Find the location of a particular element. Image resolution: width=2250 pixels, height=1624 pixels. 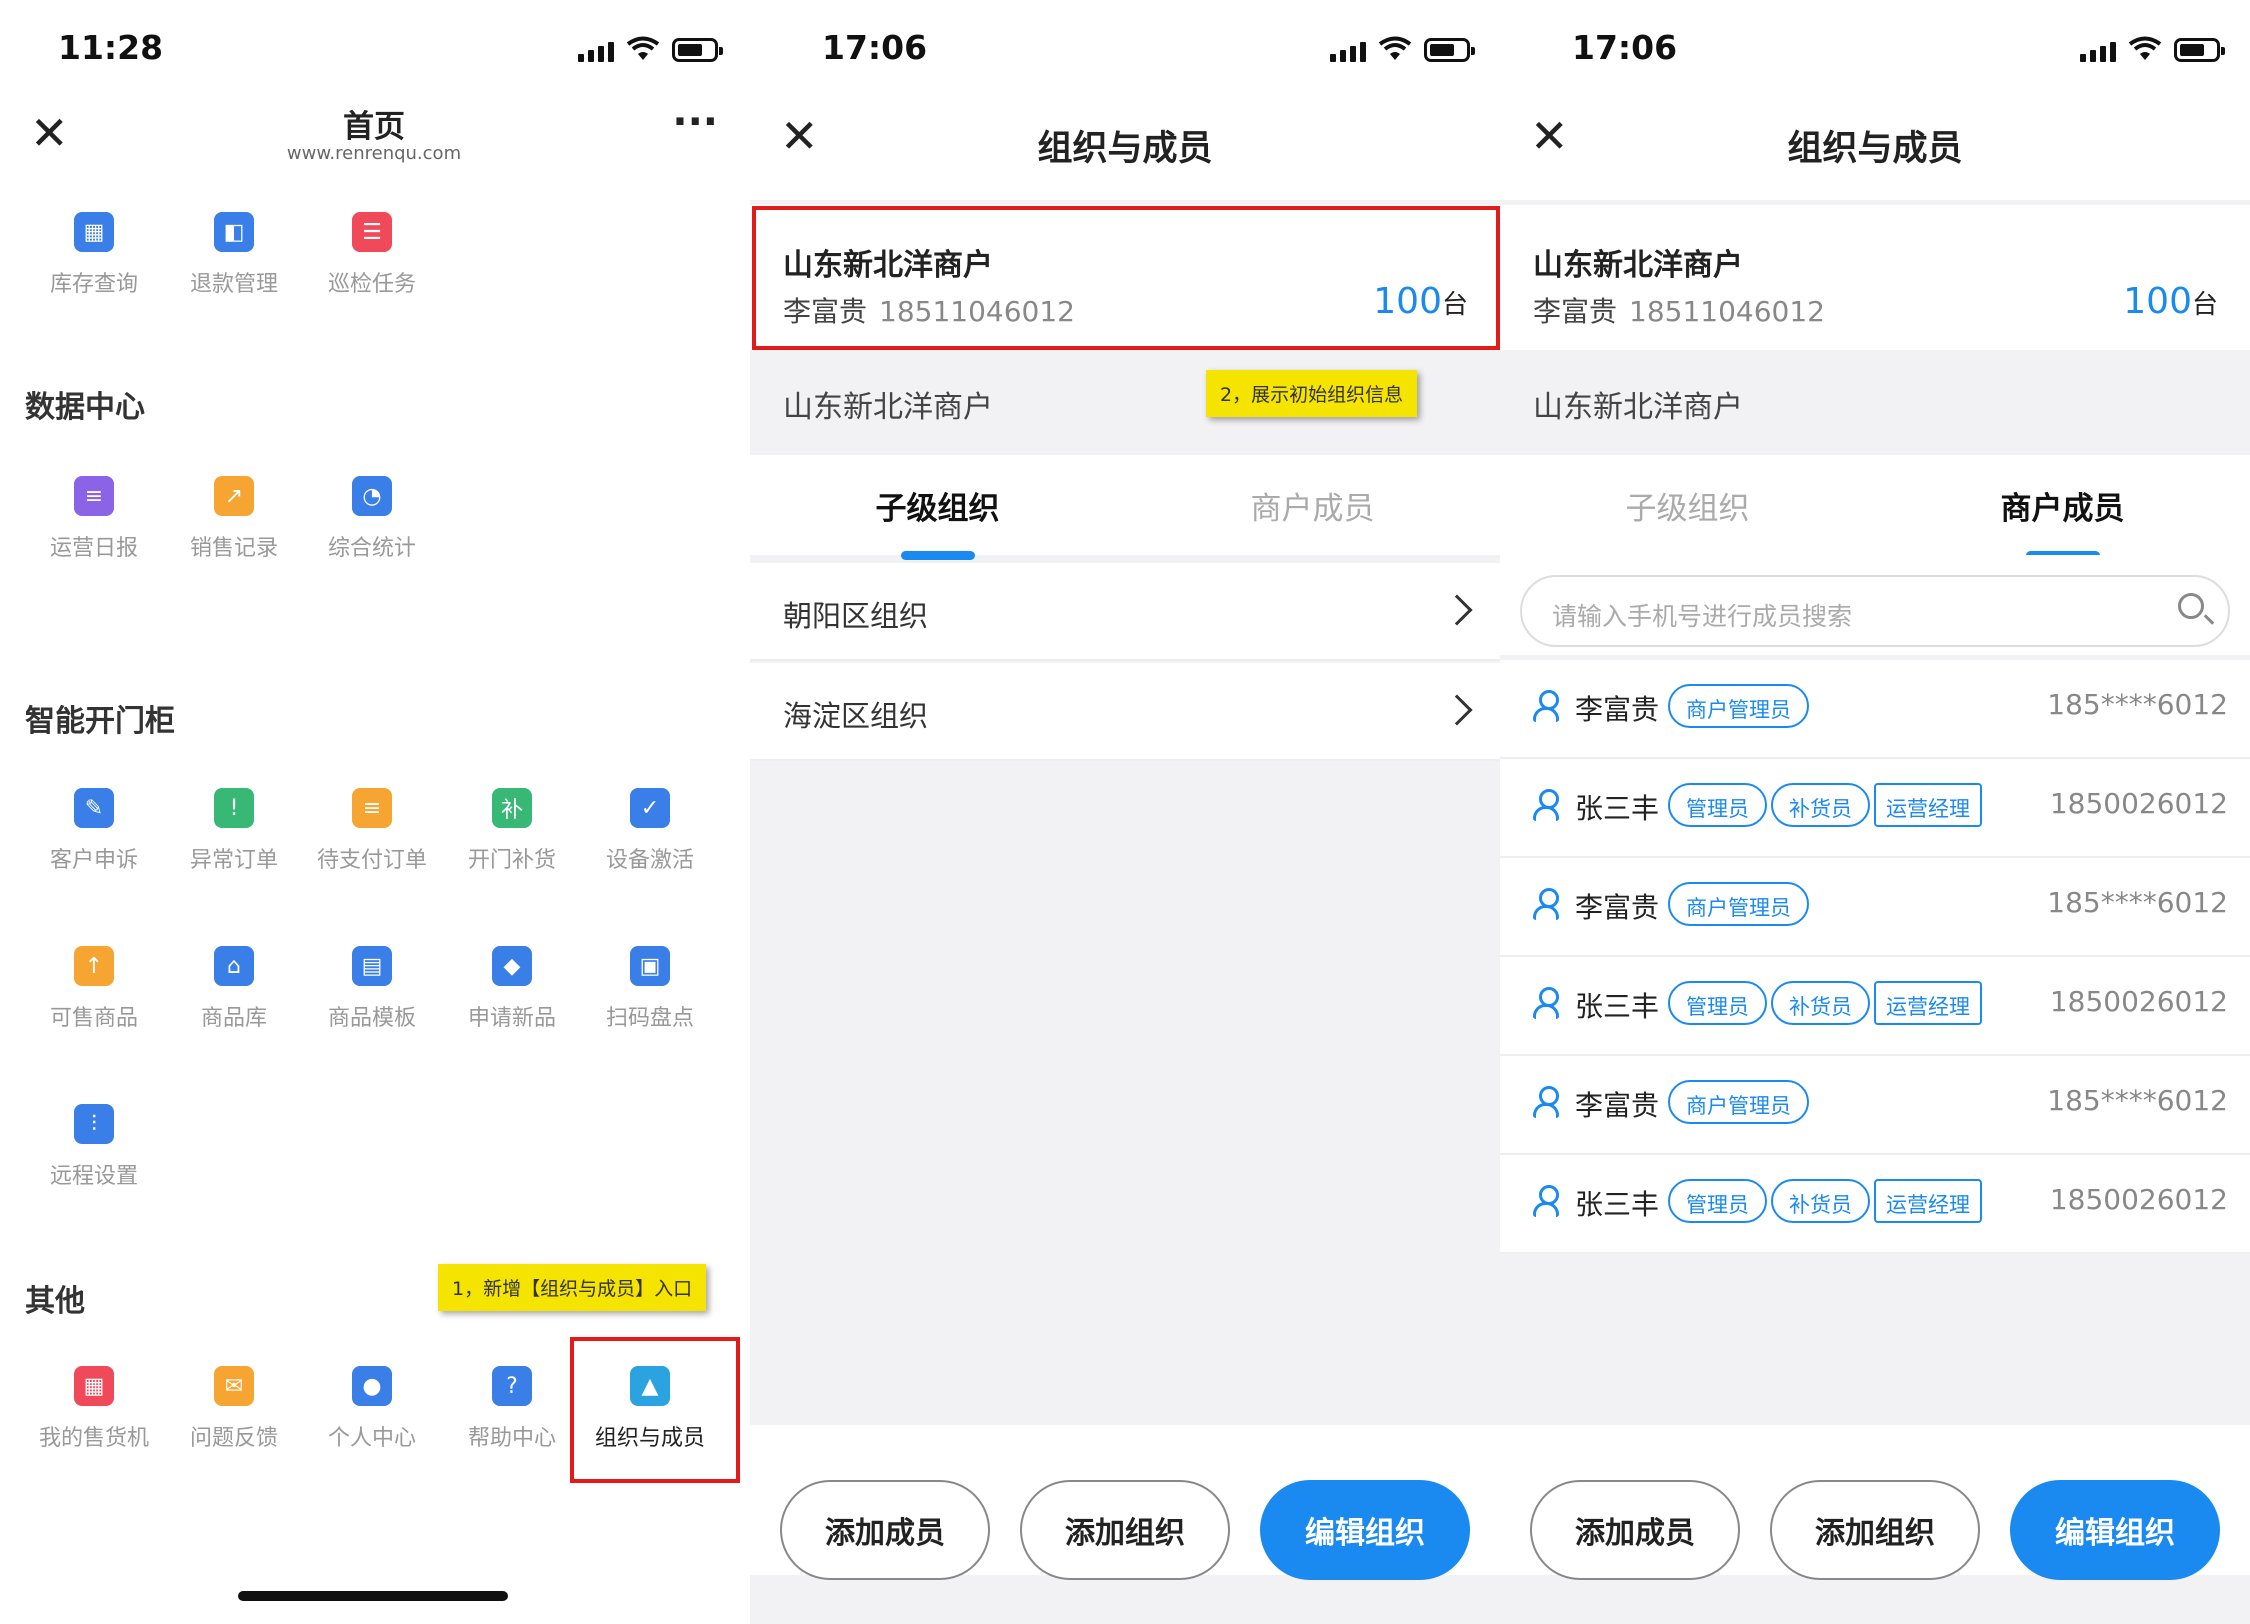

sliders-icon: ⫶ is located at coordinates (94, 1124).